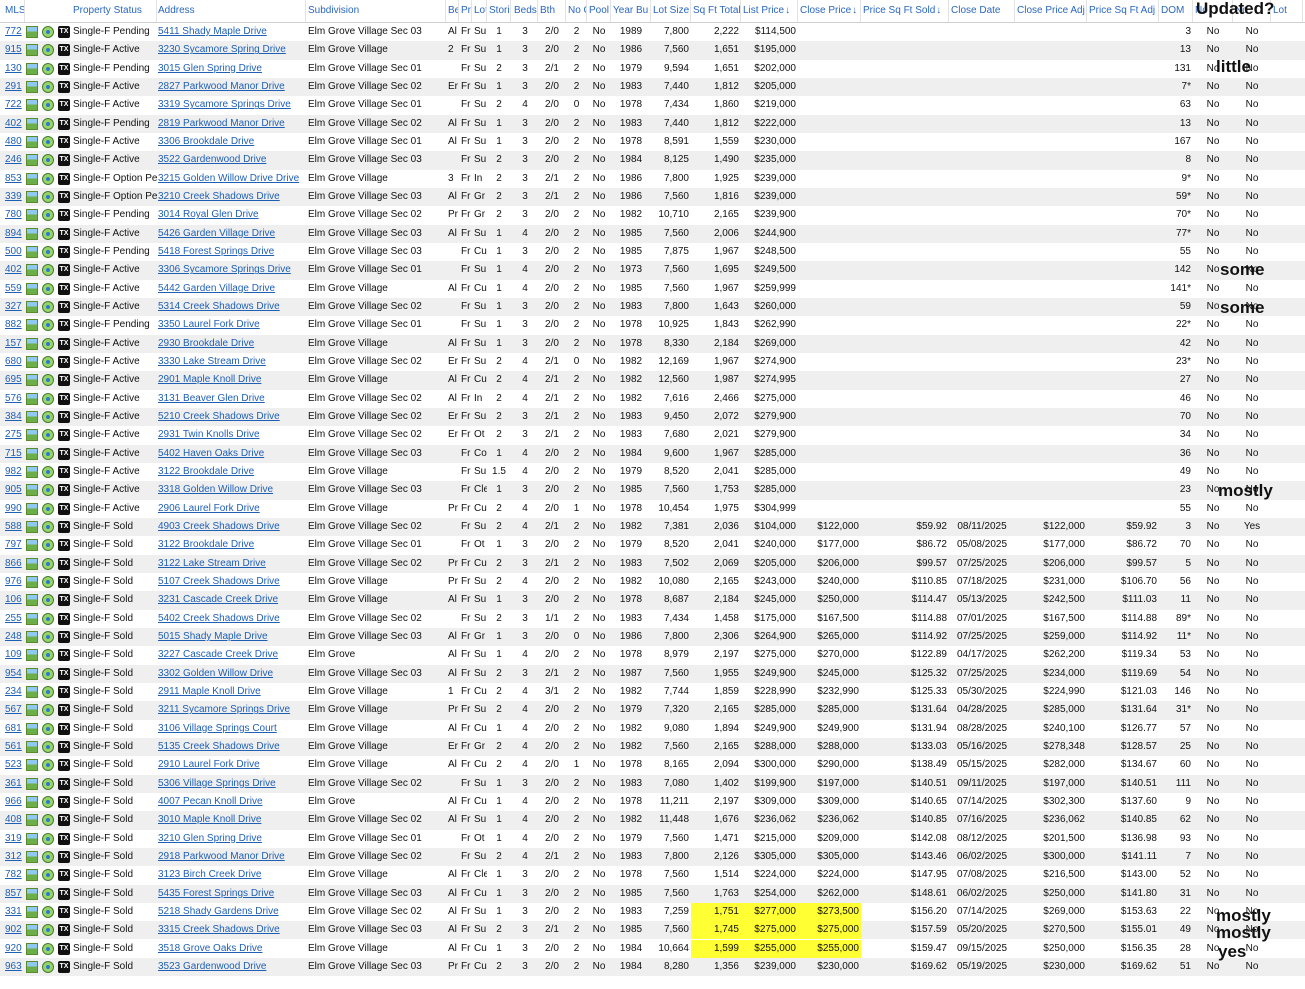  I want to click on cell-mls: 797, so click(14, 545).